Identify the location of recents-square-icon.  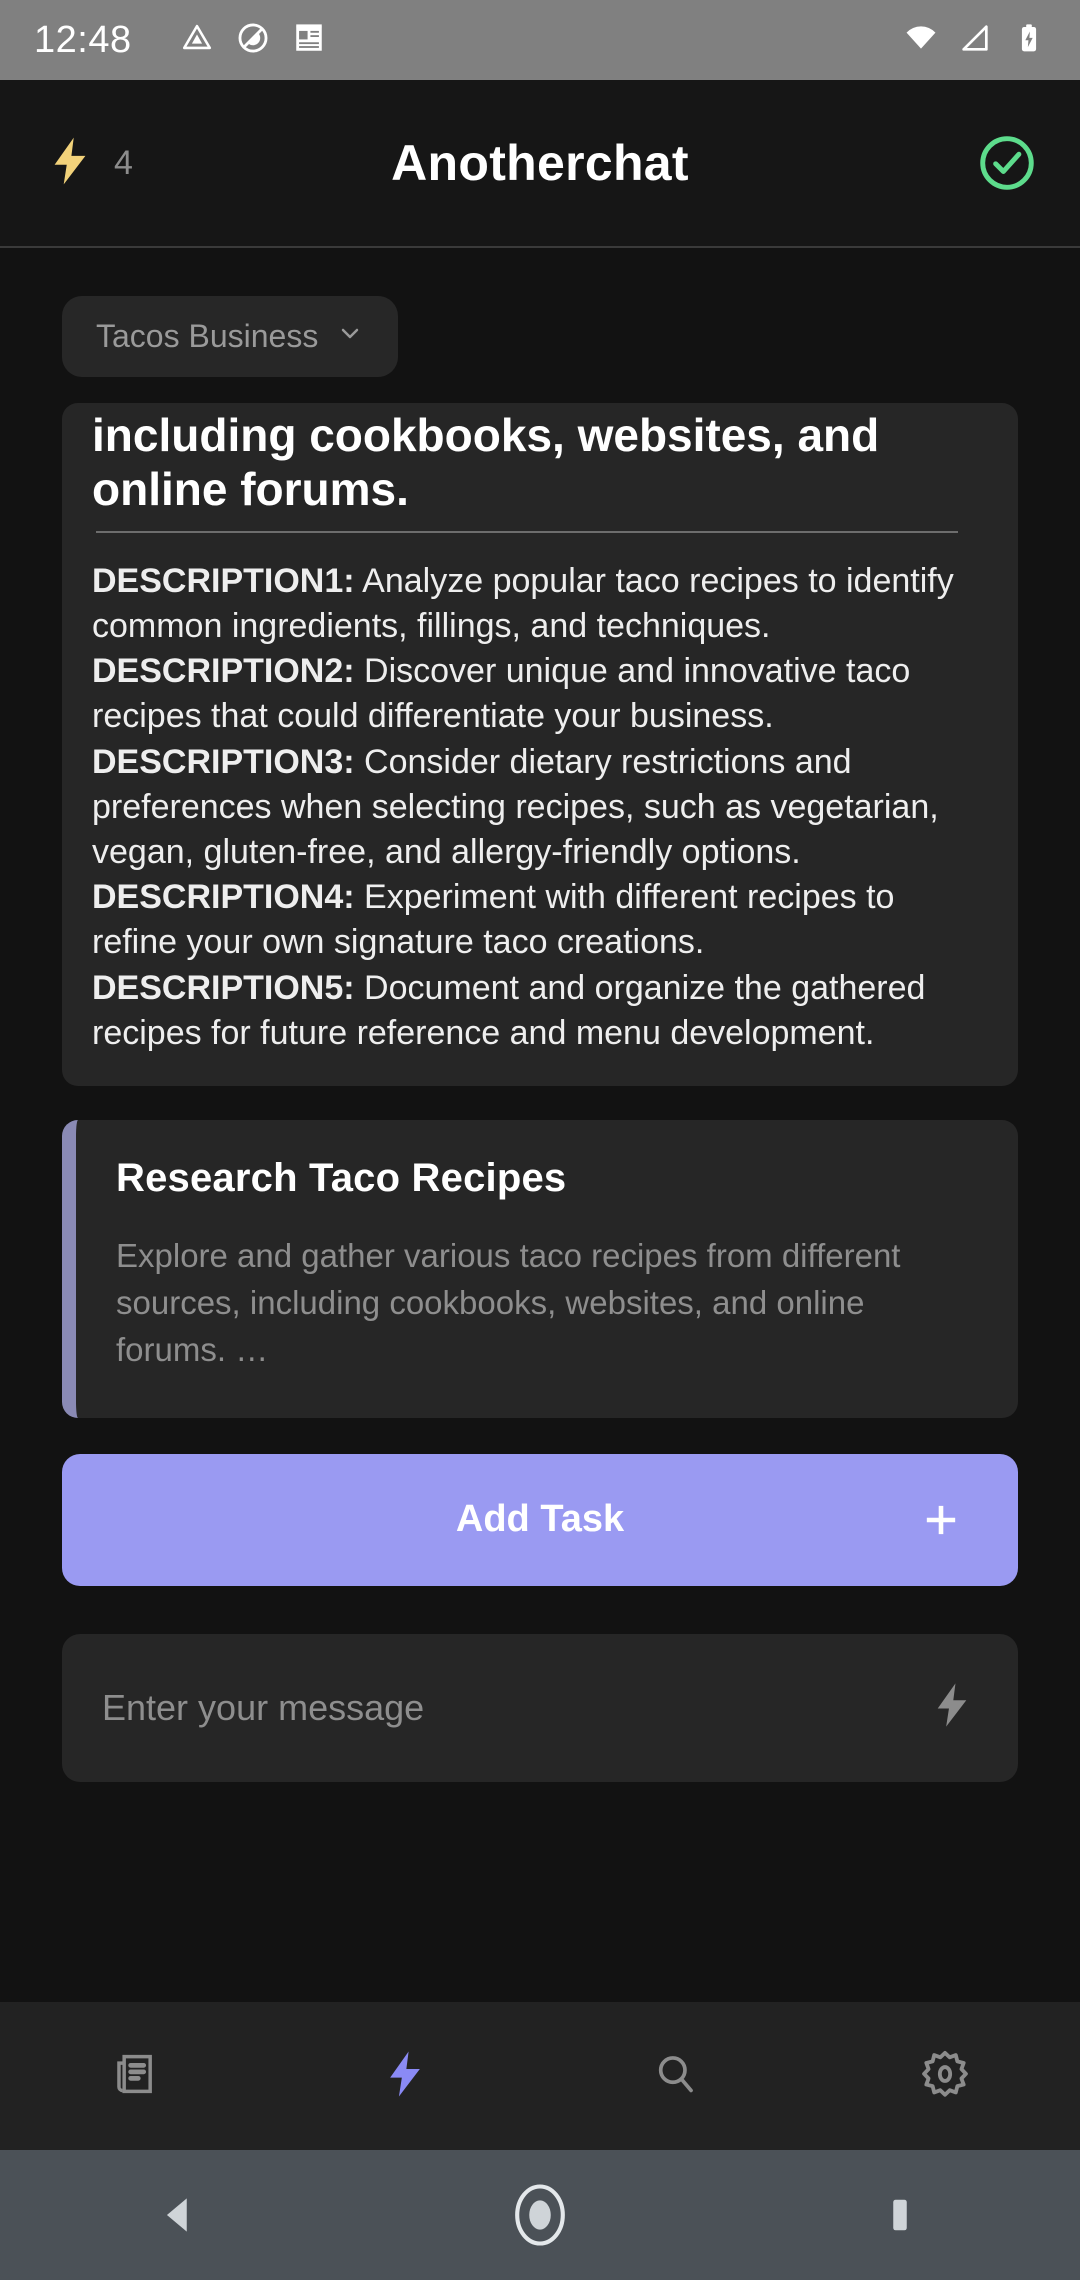
(900, 2215).